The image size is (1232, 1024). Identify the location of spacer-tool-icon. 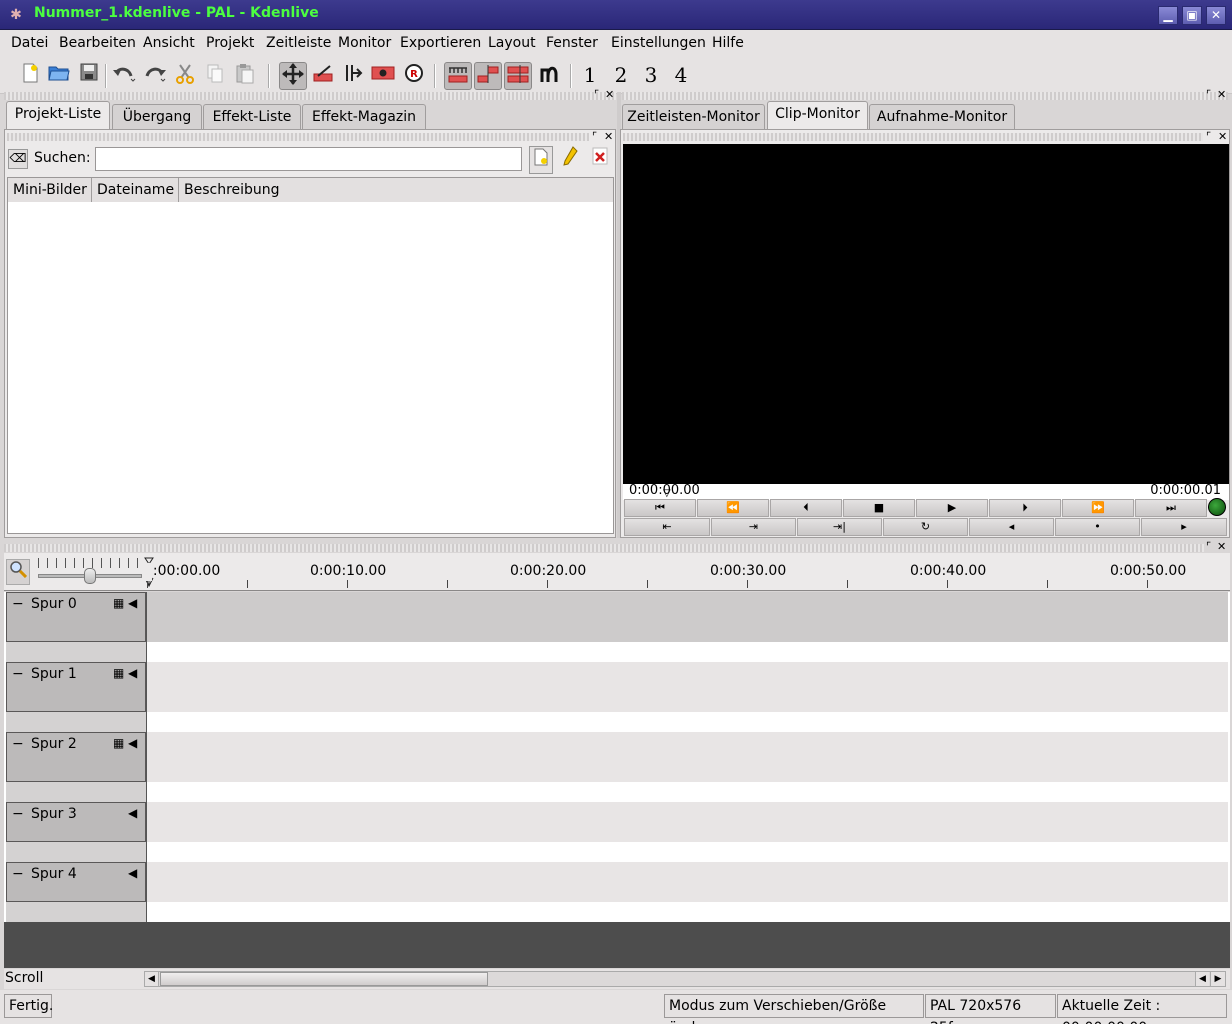
(353, 76).